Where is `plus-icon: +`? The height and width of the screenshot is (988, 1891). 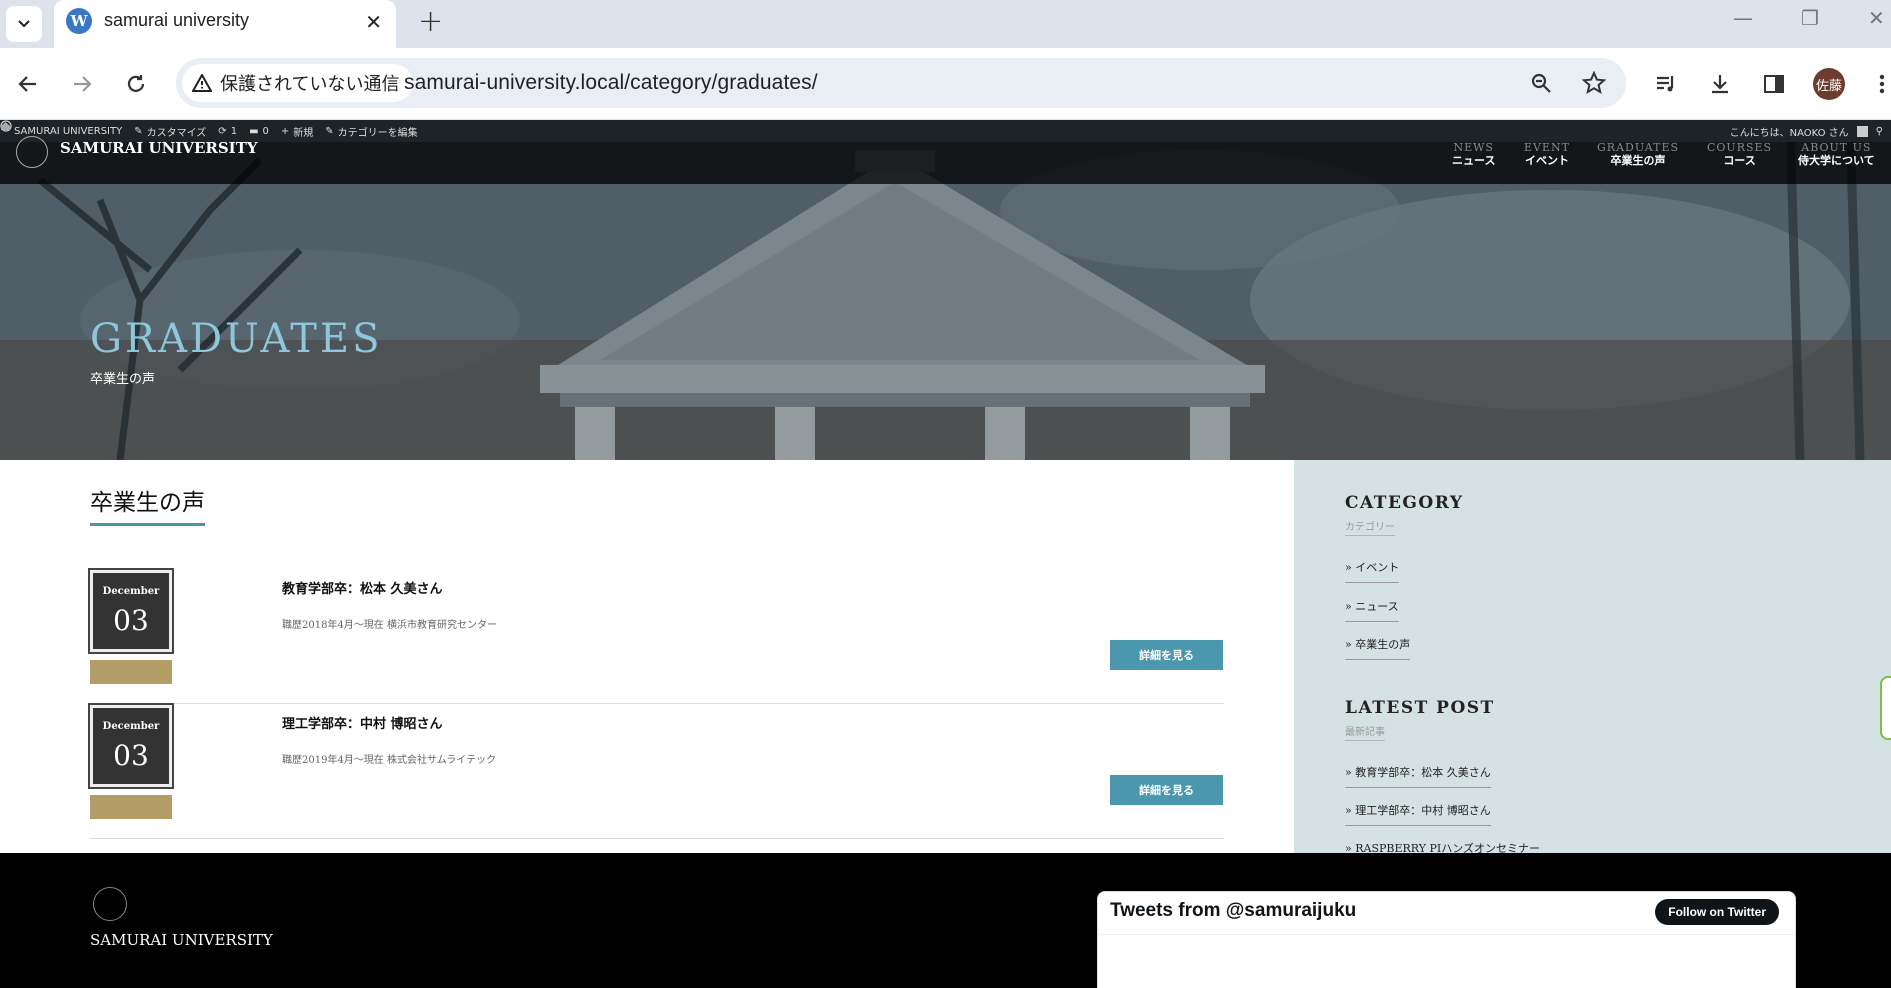
plus-icon: + is located at coordinates (285, 131).